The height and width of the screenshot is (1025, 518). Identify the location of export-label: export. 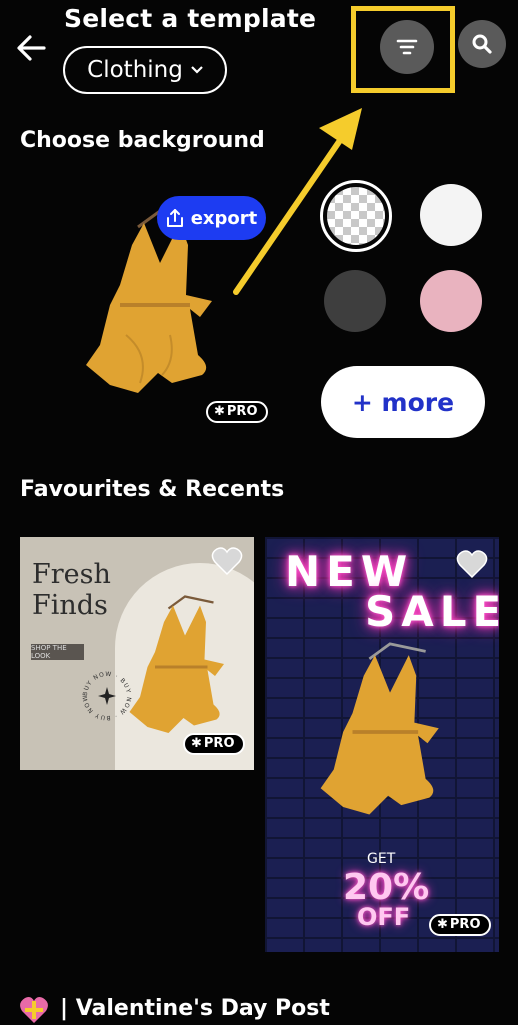
(224, 218).